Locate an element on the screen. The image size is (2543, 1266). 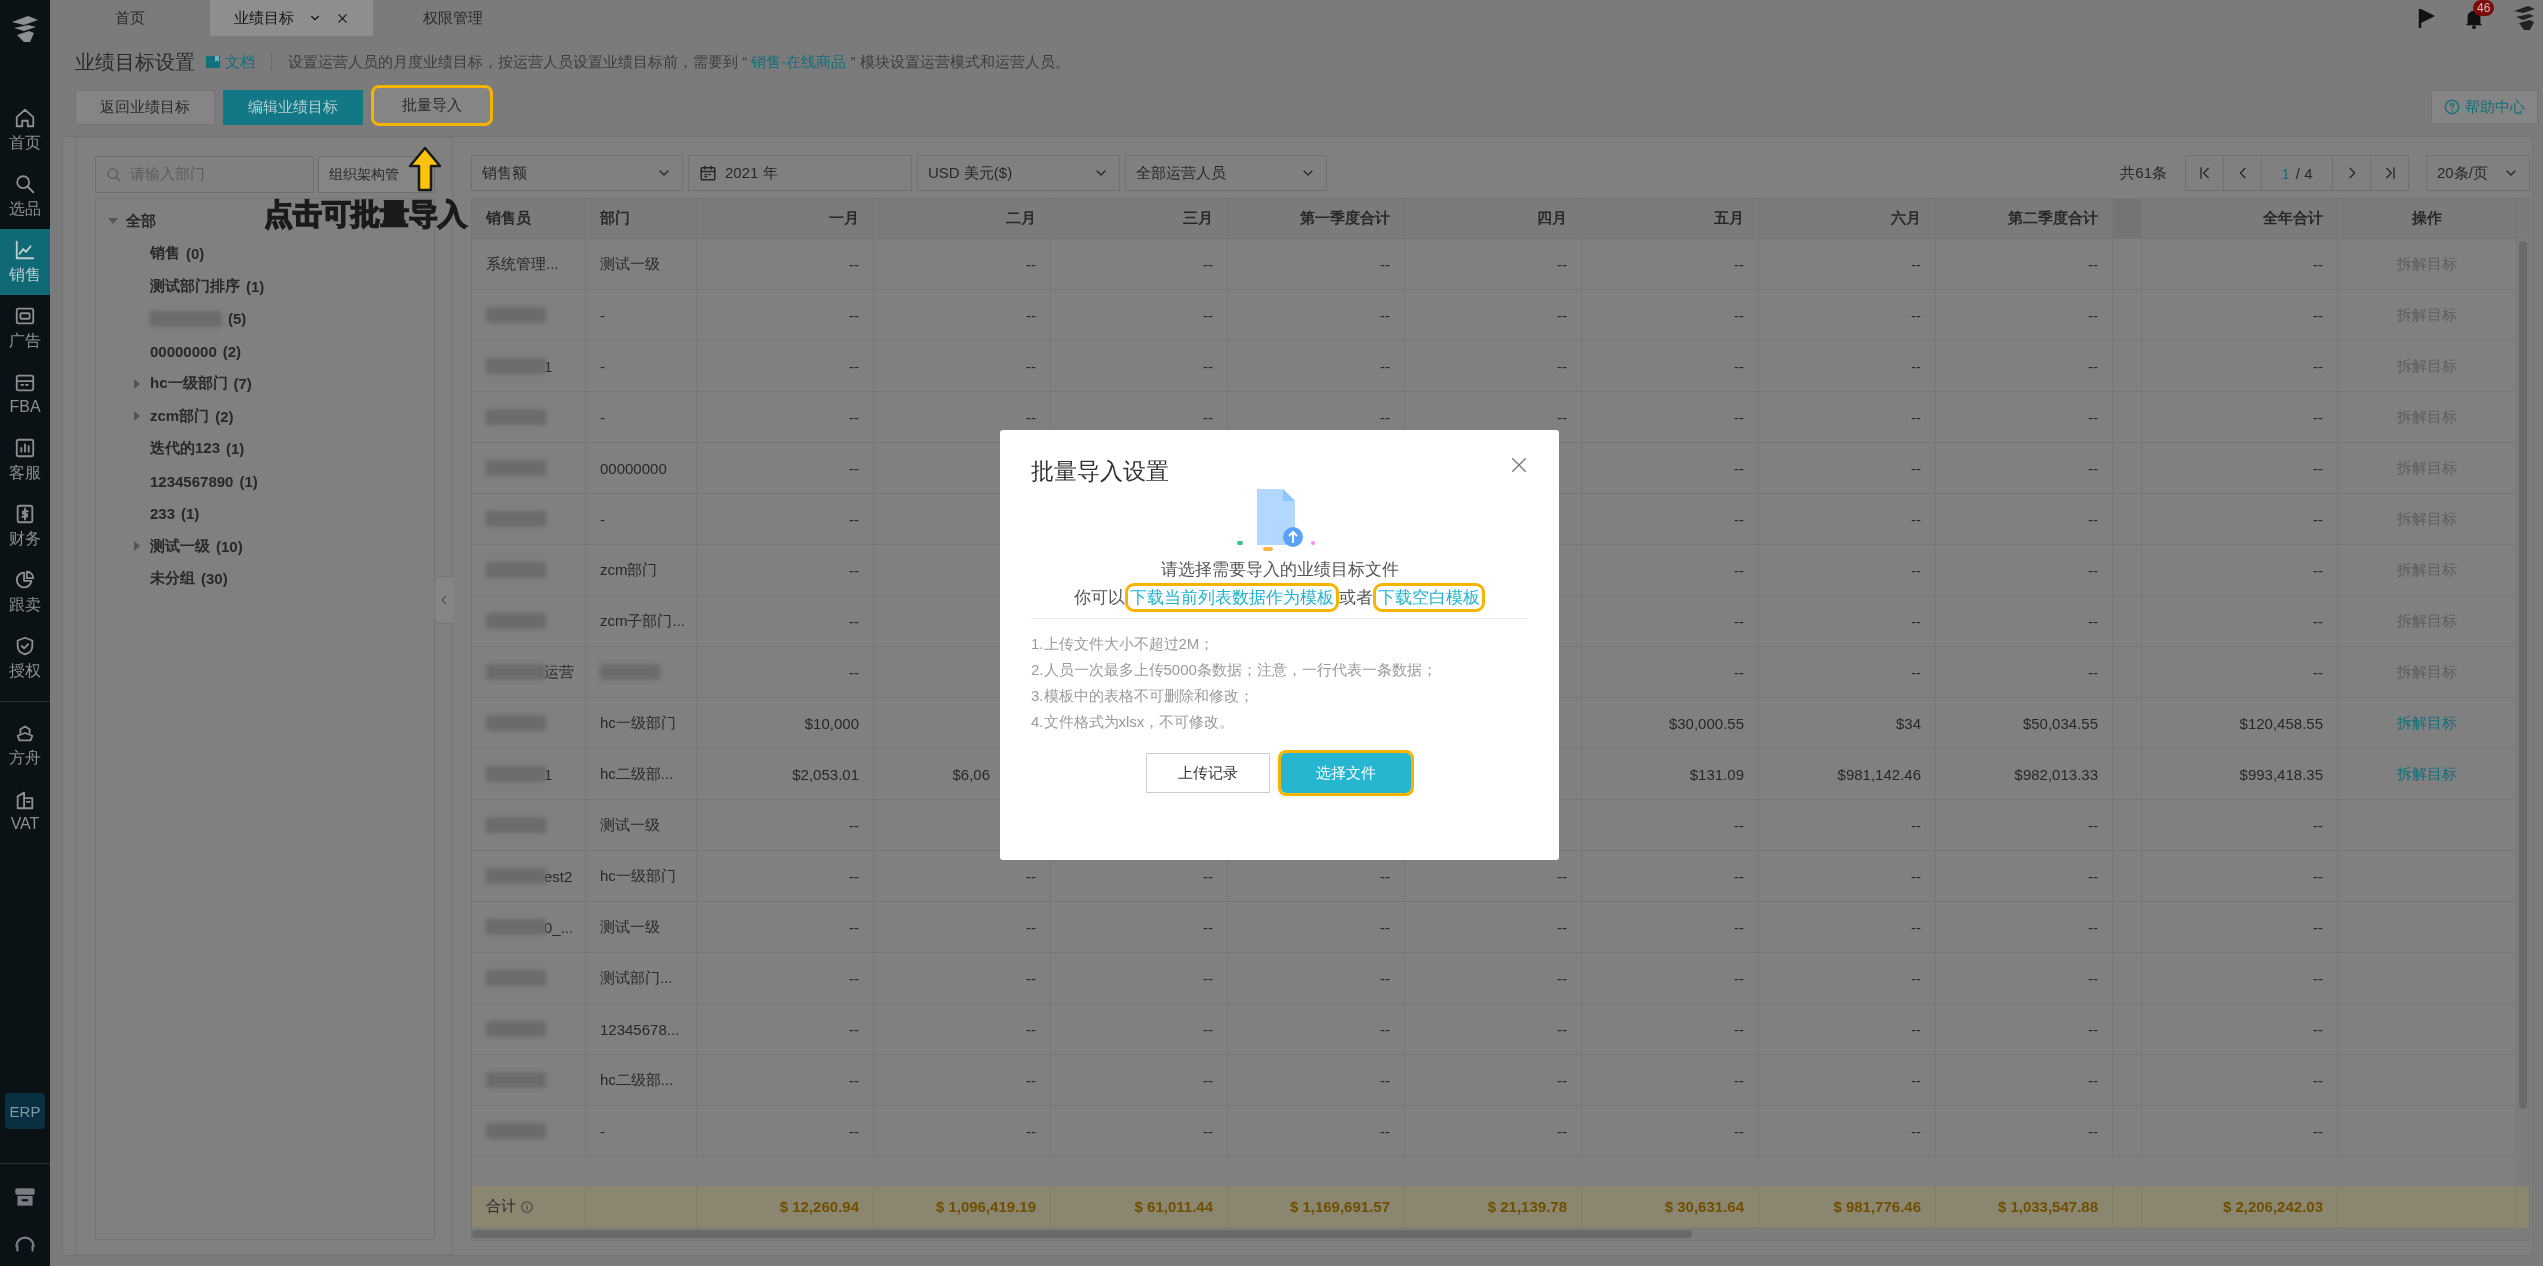
info-icon is located at coordinates (527, 1206).